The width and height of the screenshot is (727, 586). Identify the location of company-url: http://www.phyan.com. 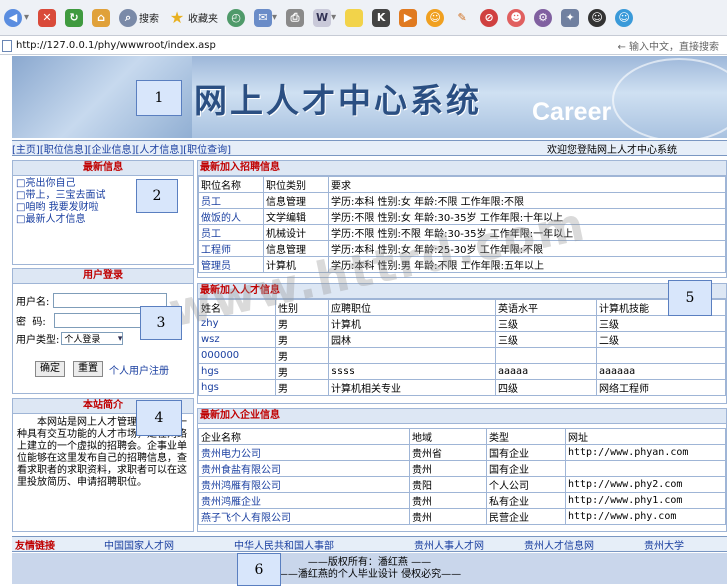
(645, 452).